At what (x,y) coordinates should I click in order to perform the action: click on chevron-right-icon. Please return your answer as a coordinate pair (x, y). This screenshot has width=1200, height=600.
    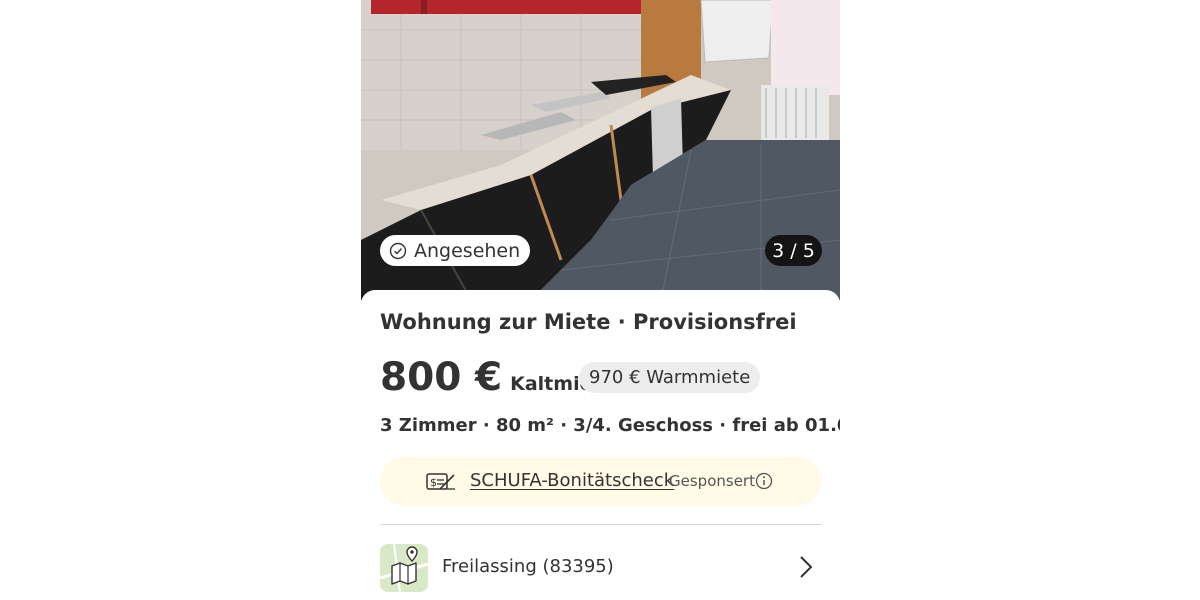
    Looking at the image, I should click on (806, 567).